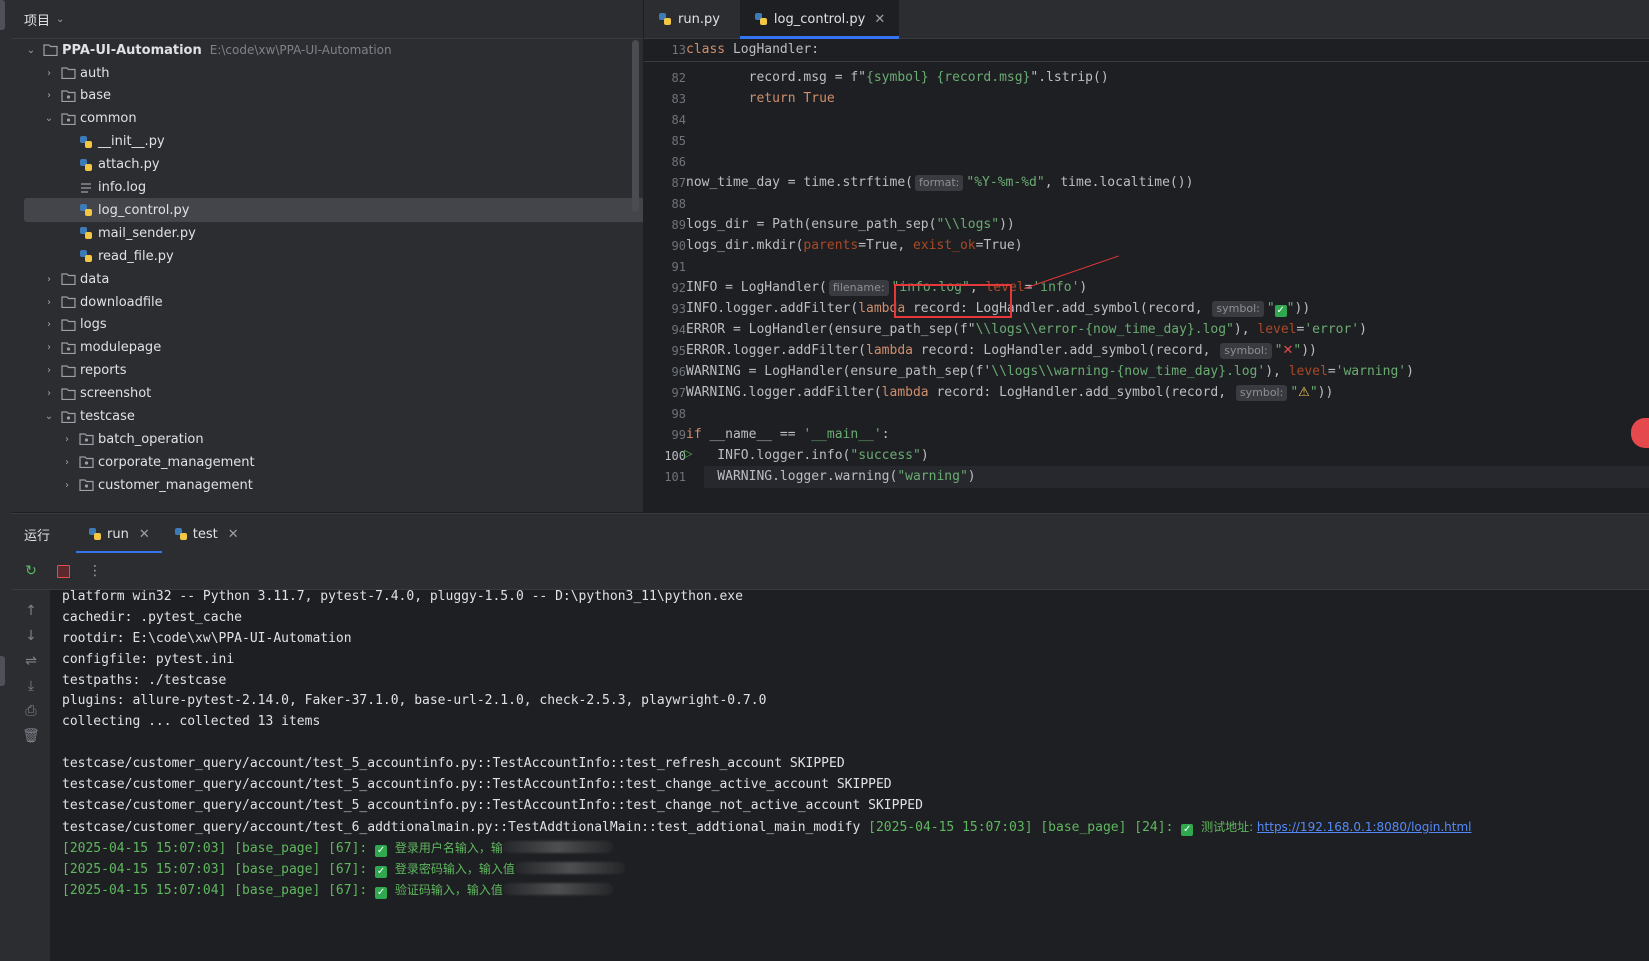 The height and width of the screenshot is (961, 1649). Describe the element at coordinates (1364, 826) in the screenshot. I see `test-url-link: https://192.168.0.1:8080/login.html` at that location.